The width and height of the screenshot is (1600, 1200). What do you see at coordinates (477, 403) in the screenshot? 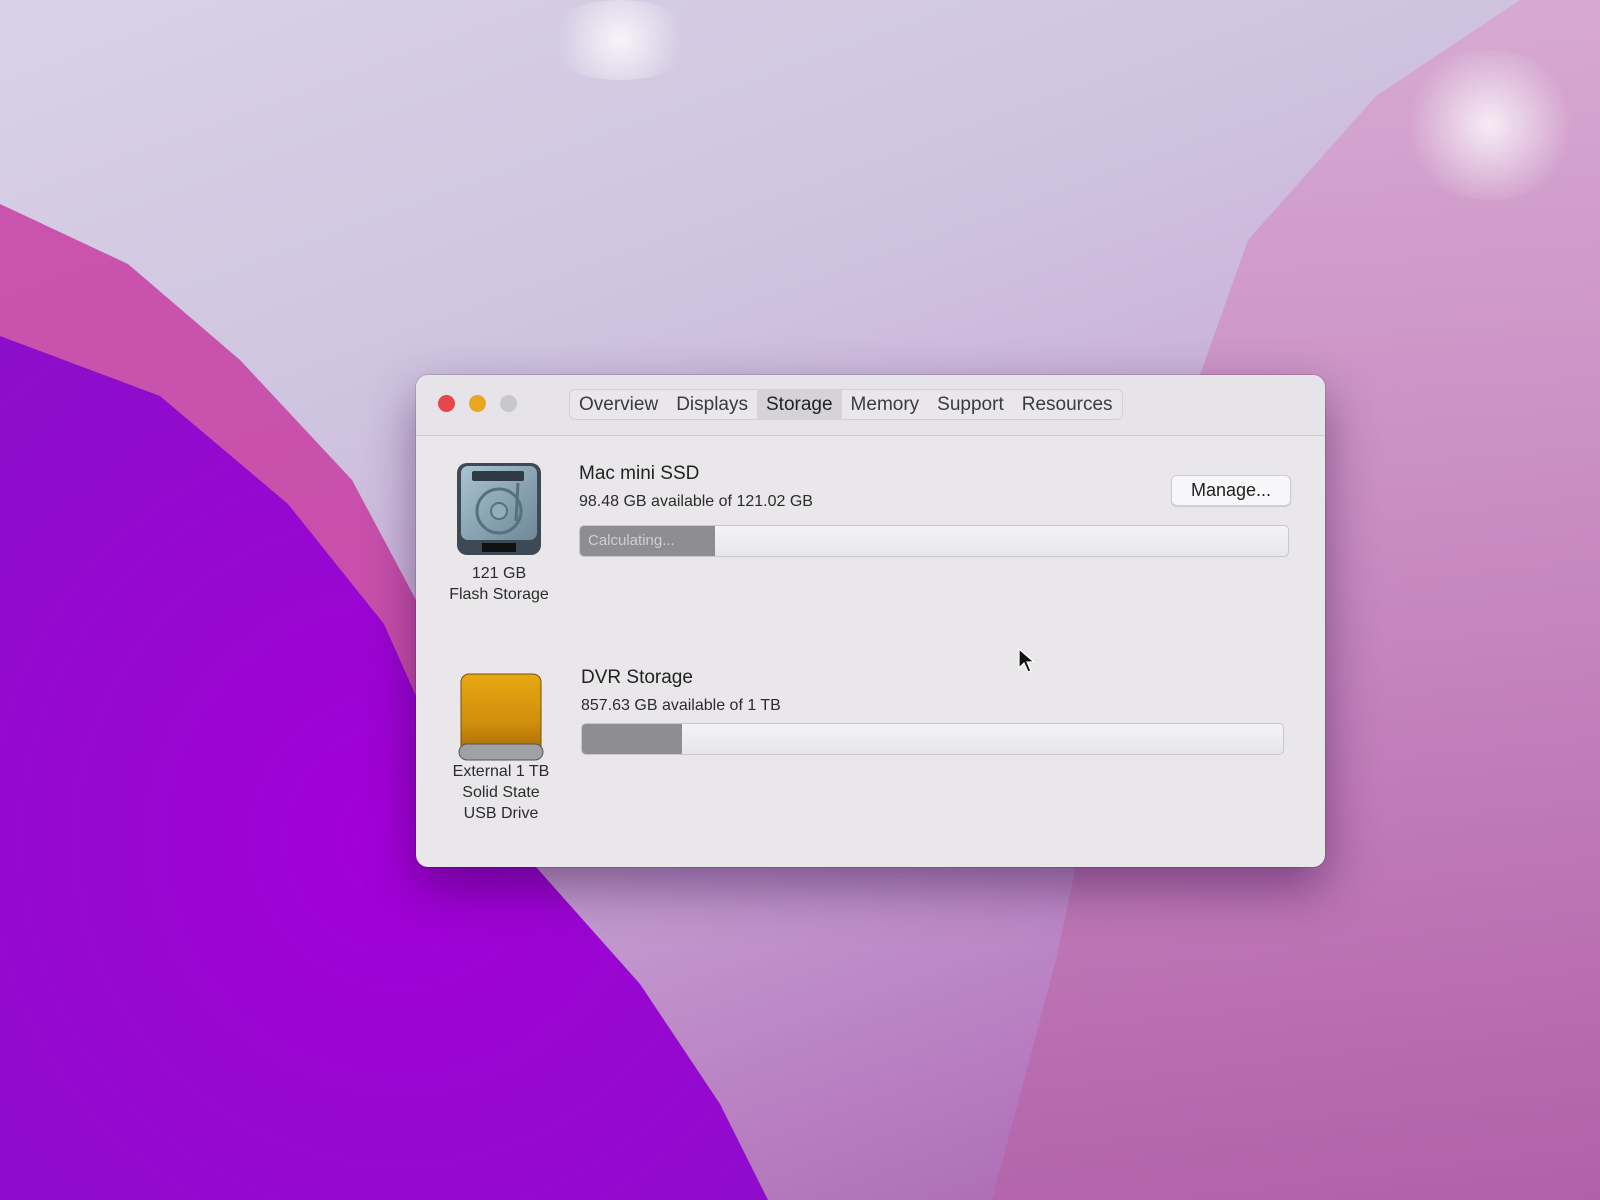
I see `minimize-button` at bounding box center [477, 403].